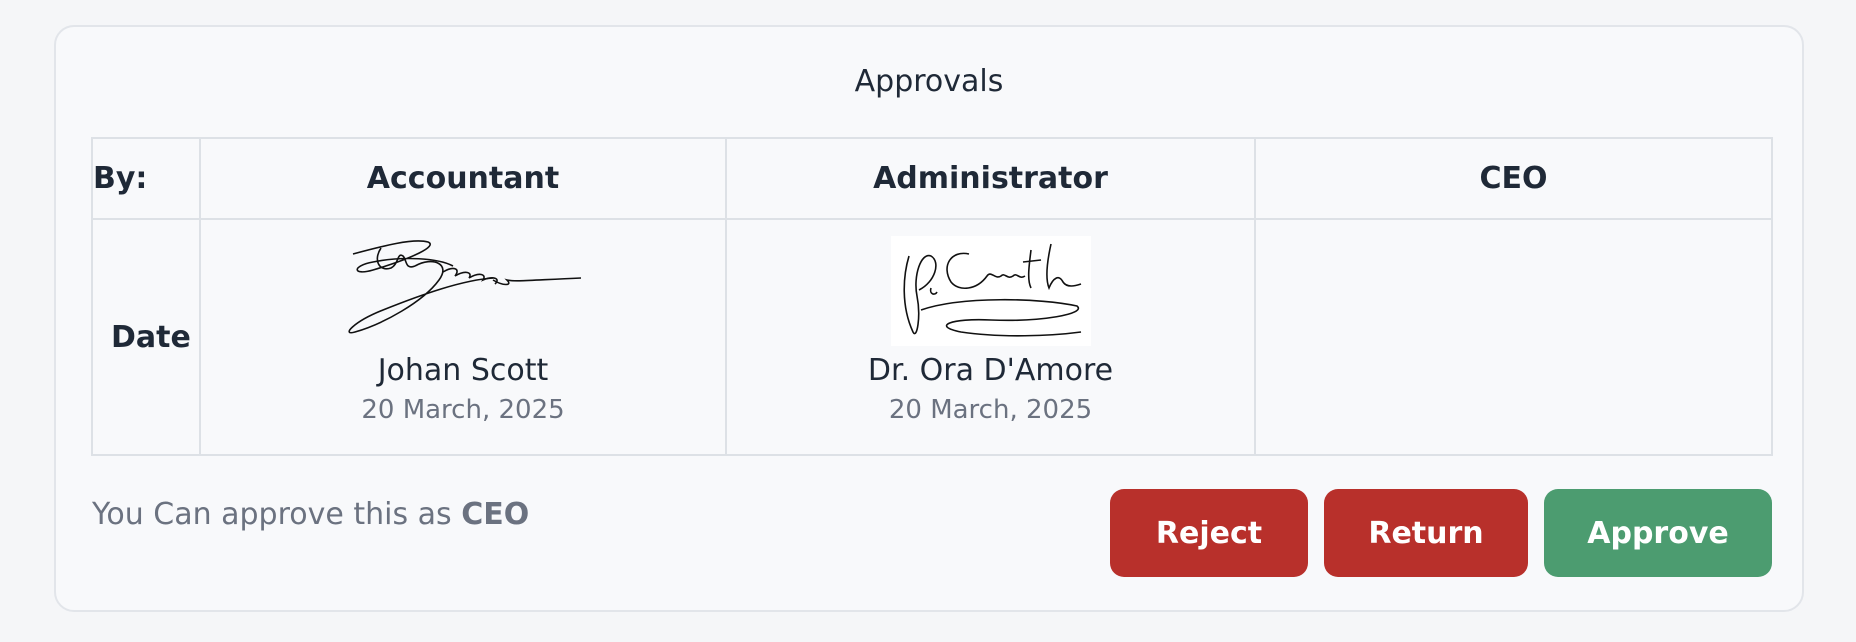 This screenshot has height=642, width=1856. I want to click on reject-button: Reject, so click(1209, 533).